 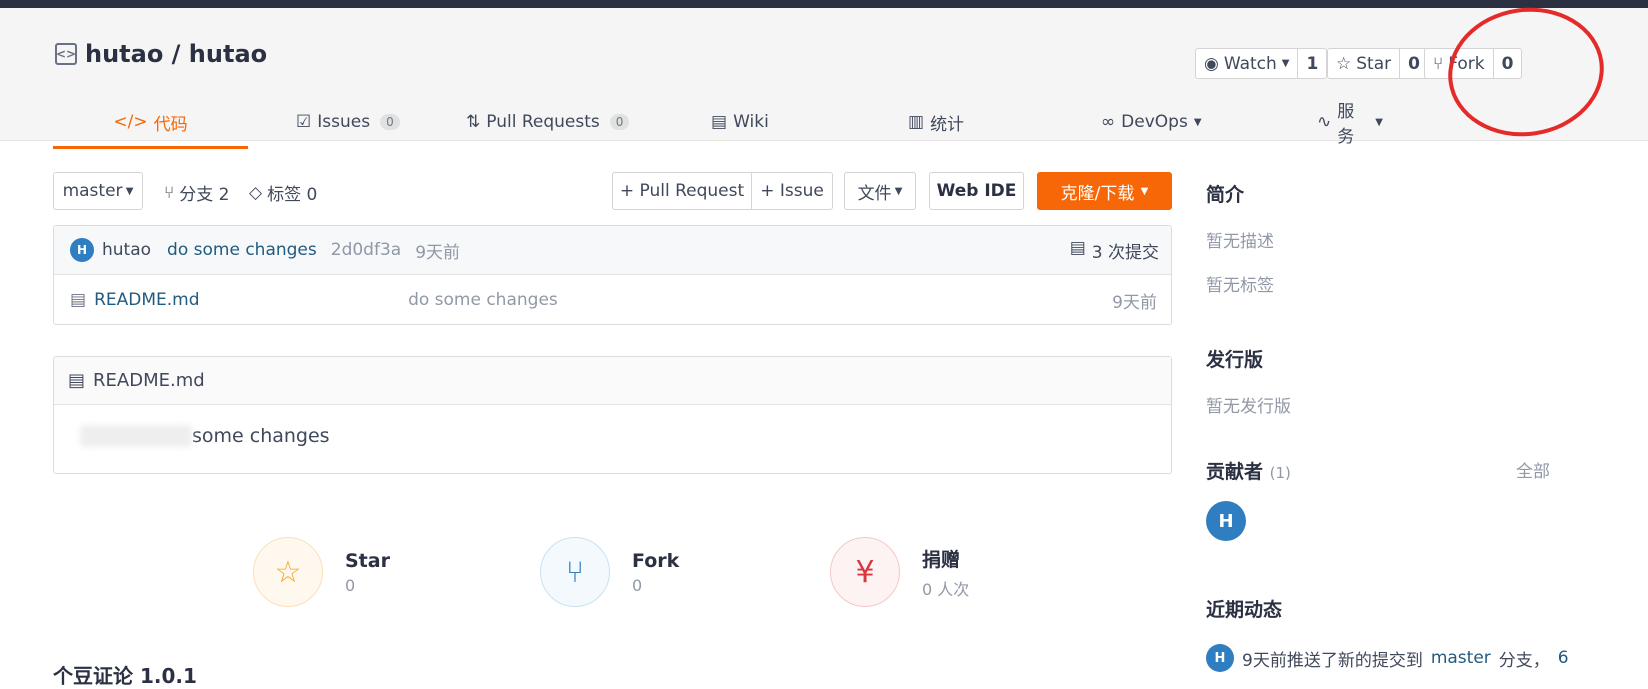 I want to click on commit-author: hutao, so click(x=126, y=250).